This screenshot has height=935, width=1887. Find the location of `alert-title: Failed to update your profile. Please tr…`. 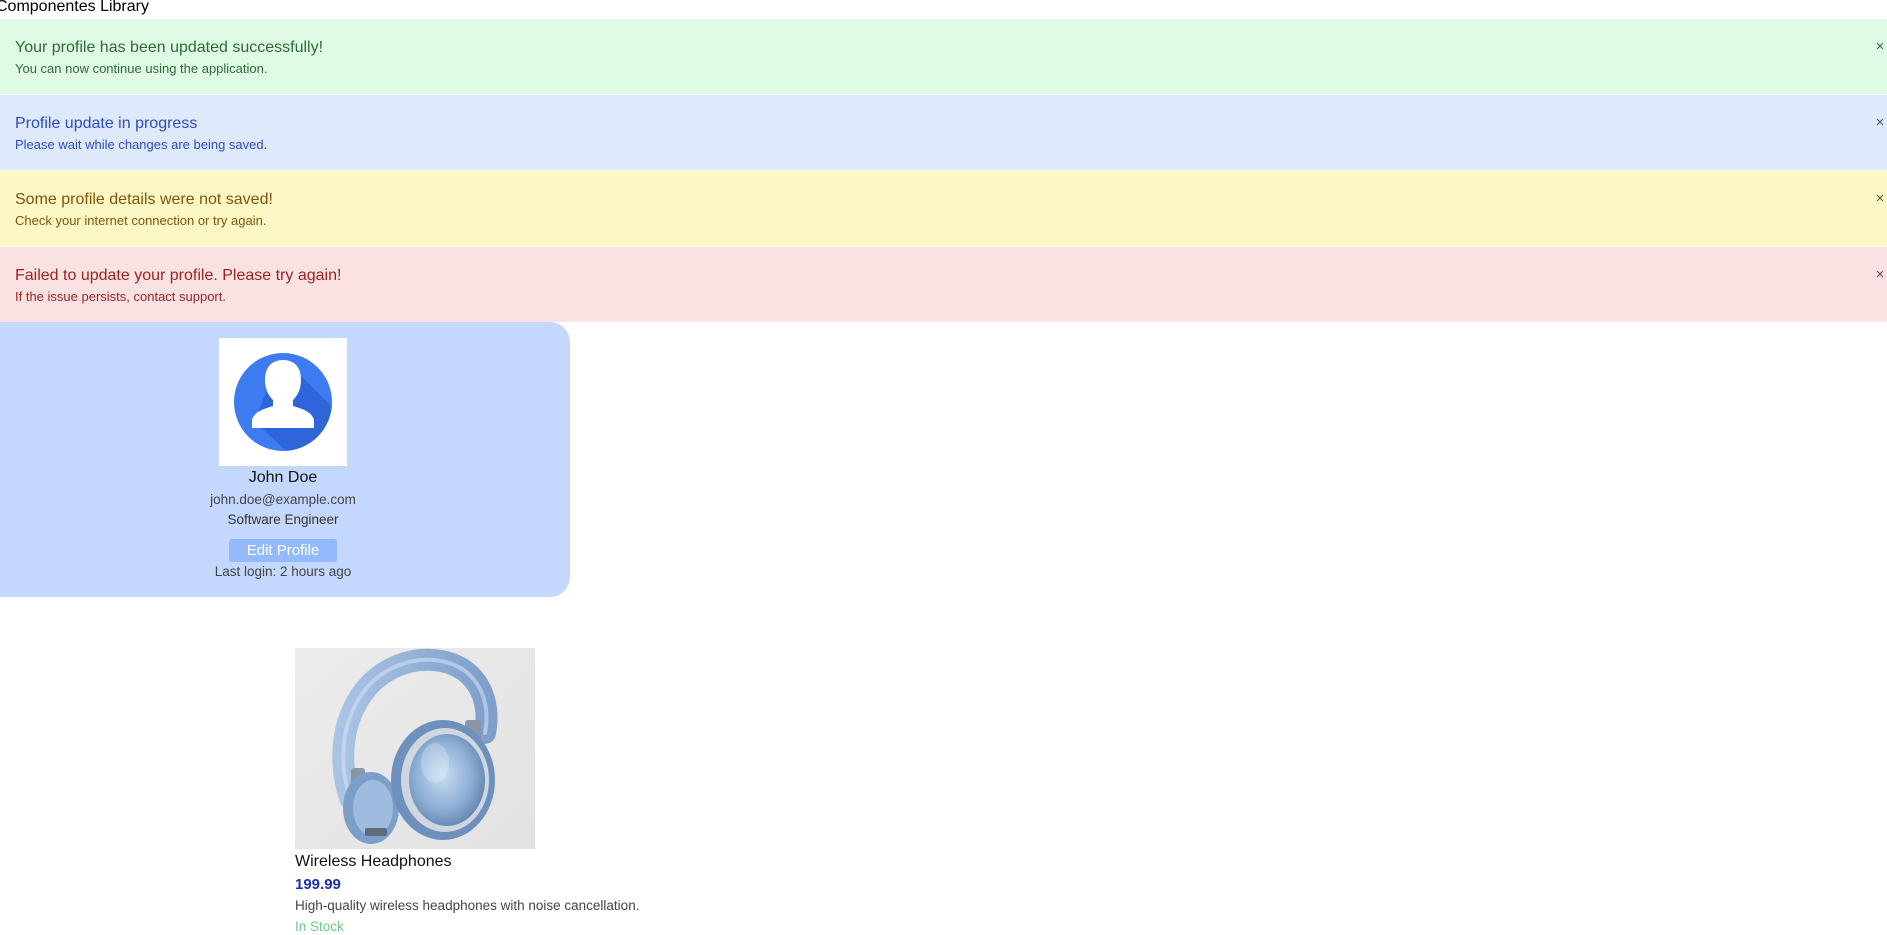

alert-title: Failed to update your profile. Please tr… is located at coordinates (178, 275).